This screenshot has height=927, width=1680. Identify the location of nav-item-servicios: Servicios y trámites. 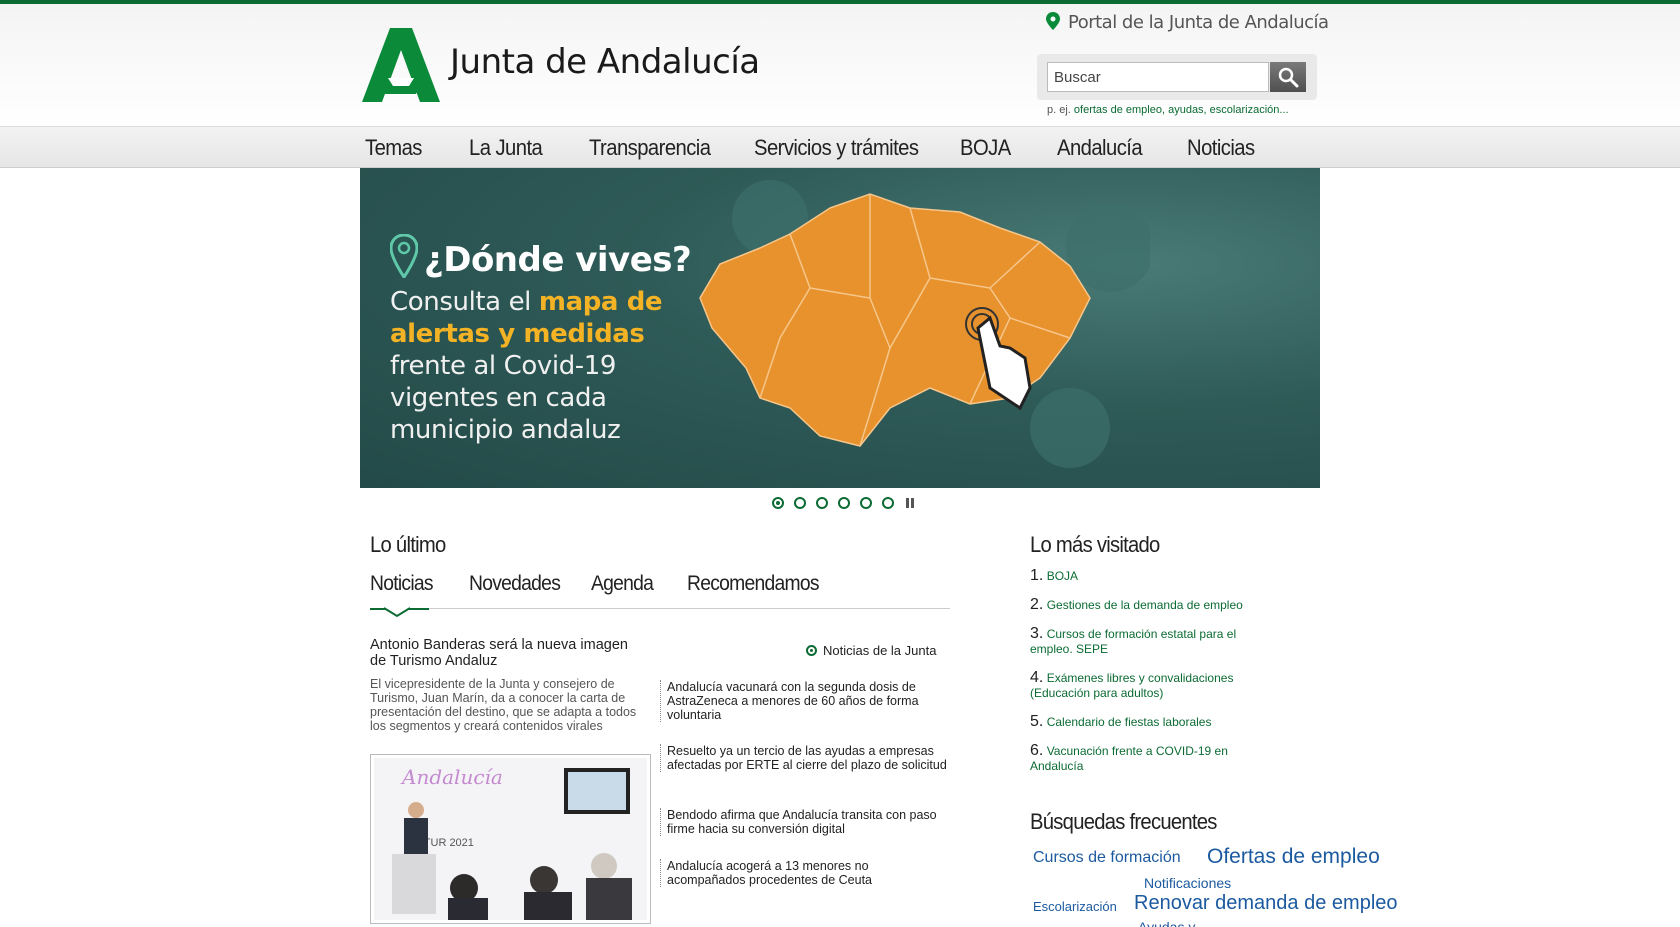
(836, 148).